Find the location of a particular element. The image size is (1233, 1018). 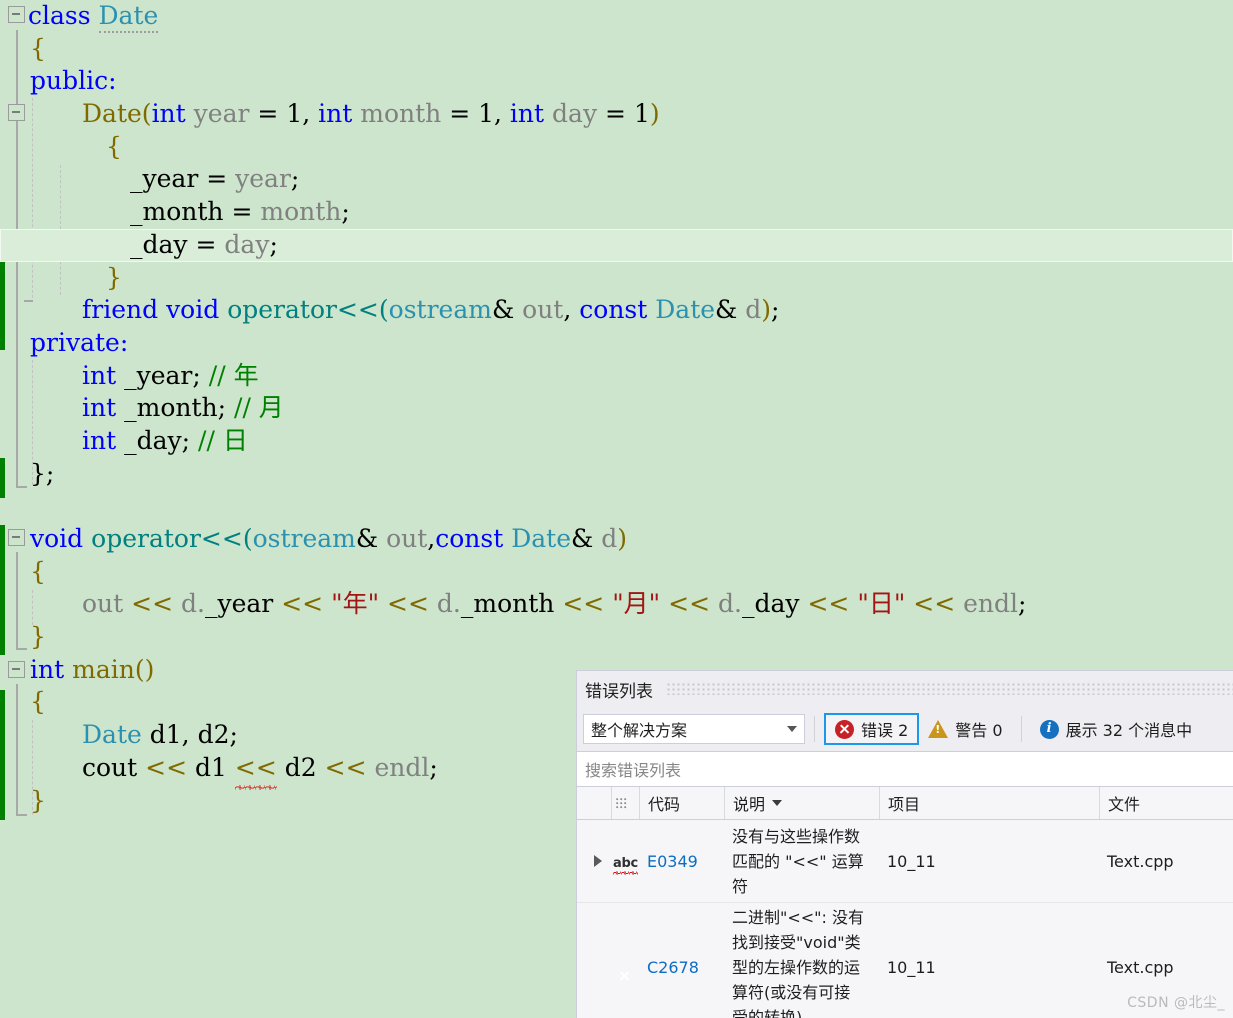

token-paren-close: ) is located at coordinates (622, 538).